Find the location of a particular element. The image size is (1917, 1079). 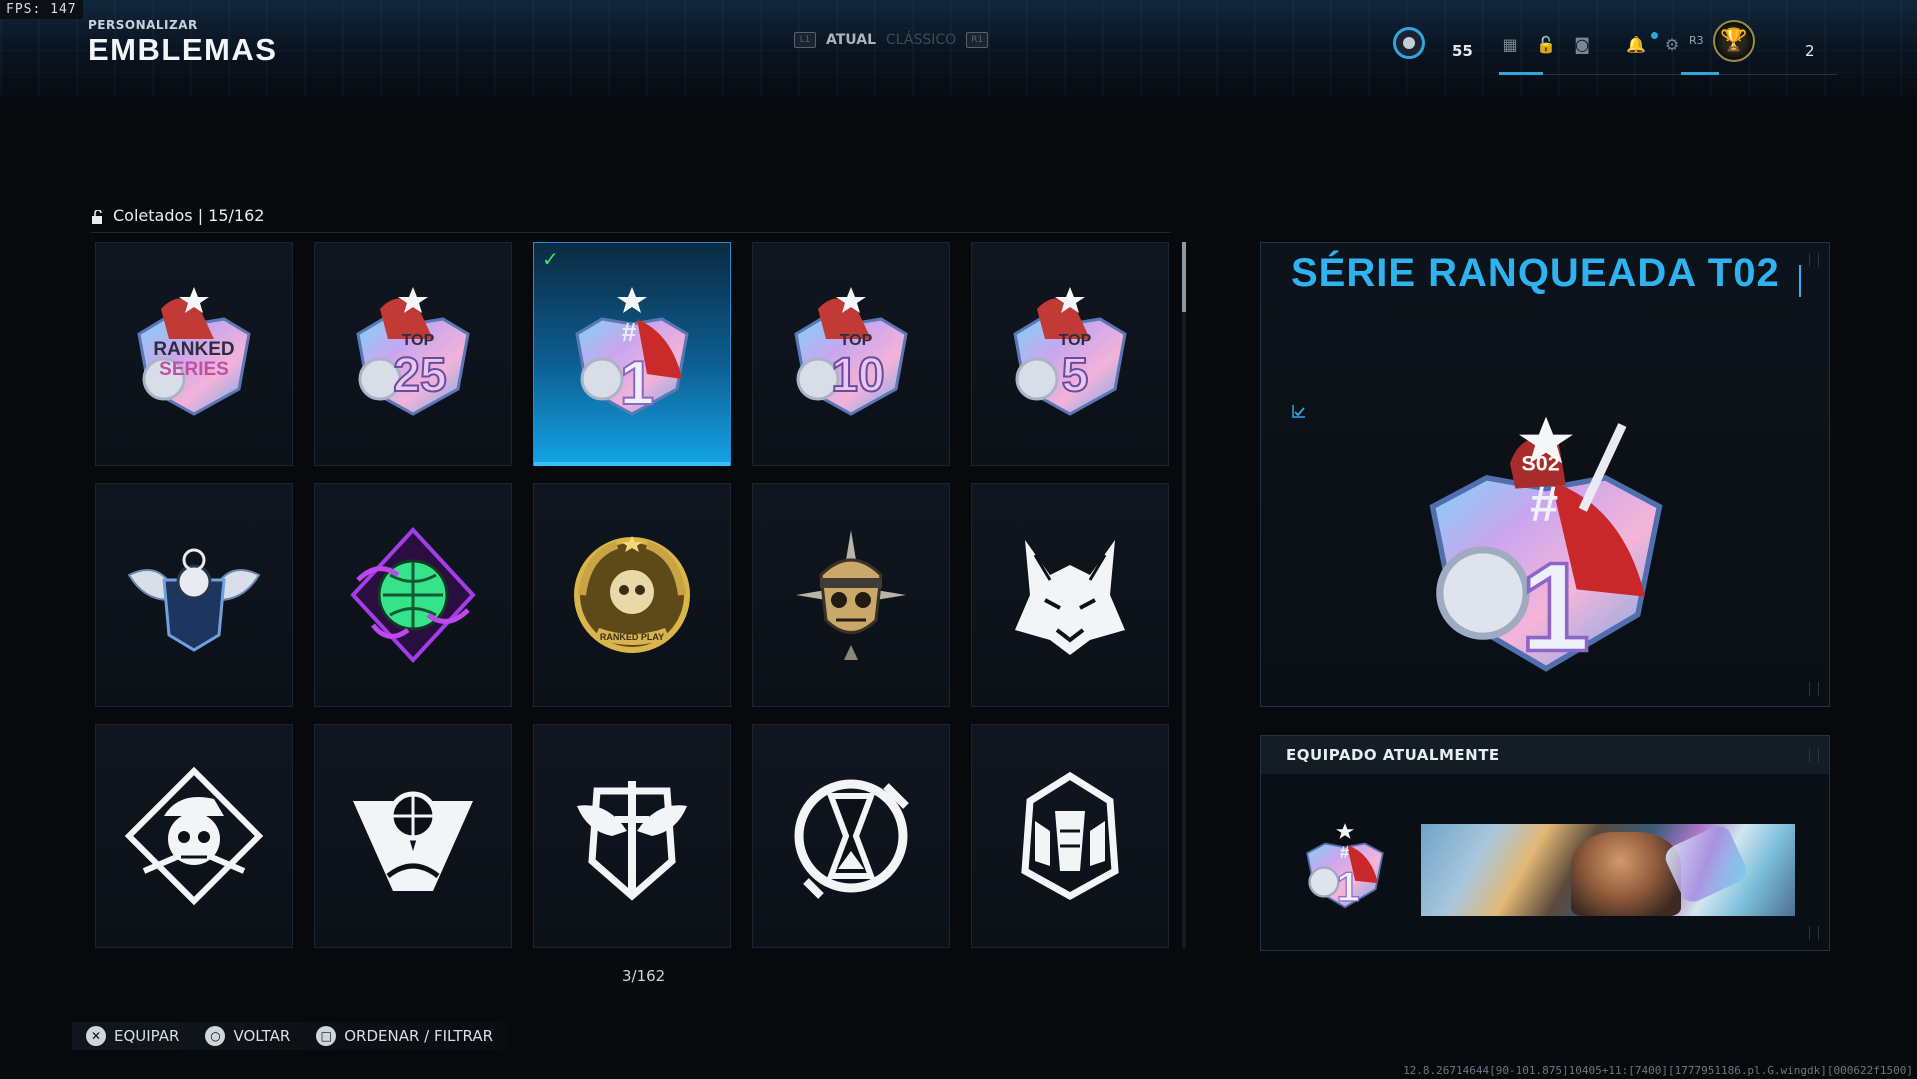

emblem-tile-number-1: ✓ # 1 is located at coordinates (632, 354).